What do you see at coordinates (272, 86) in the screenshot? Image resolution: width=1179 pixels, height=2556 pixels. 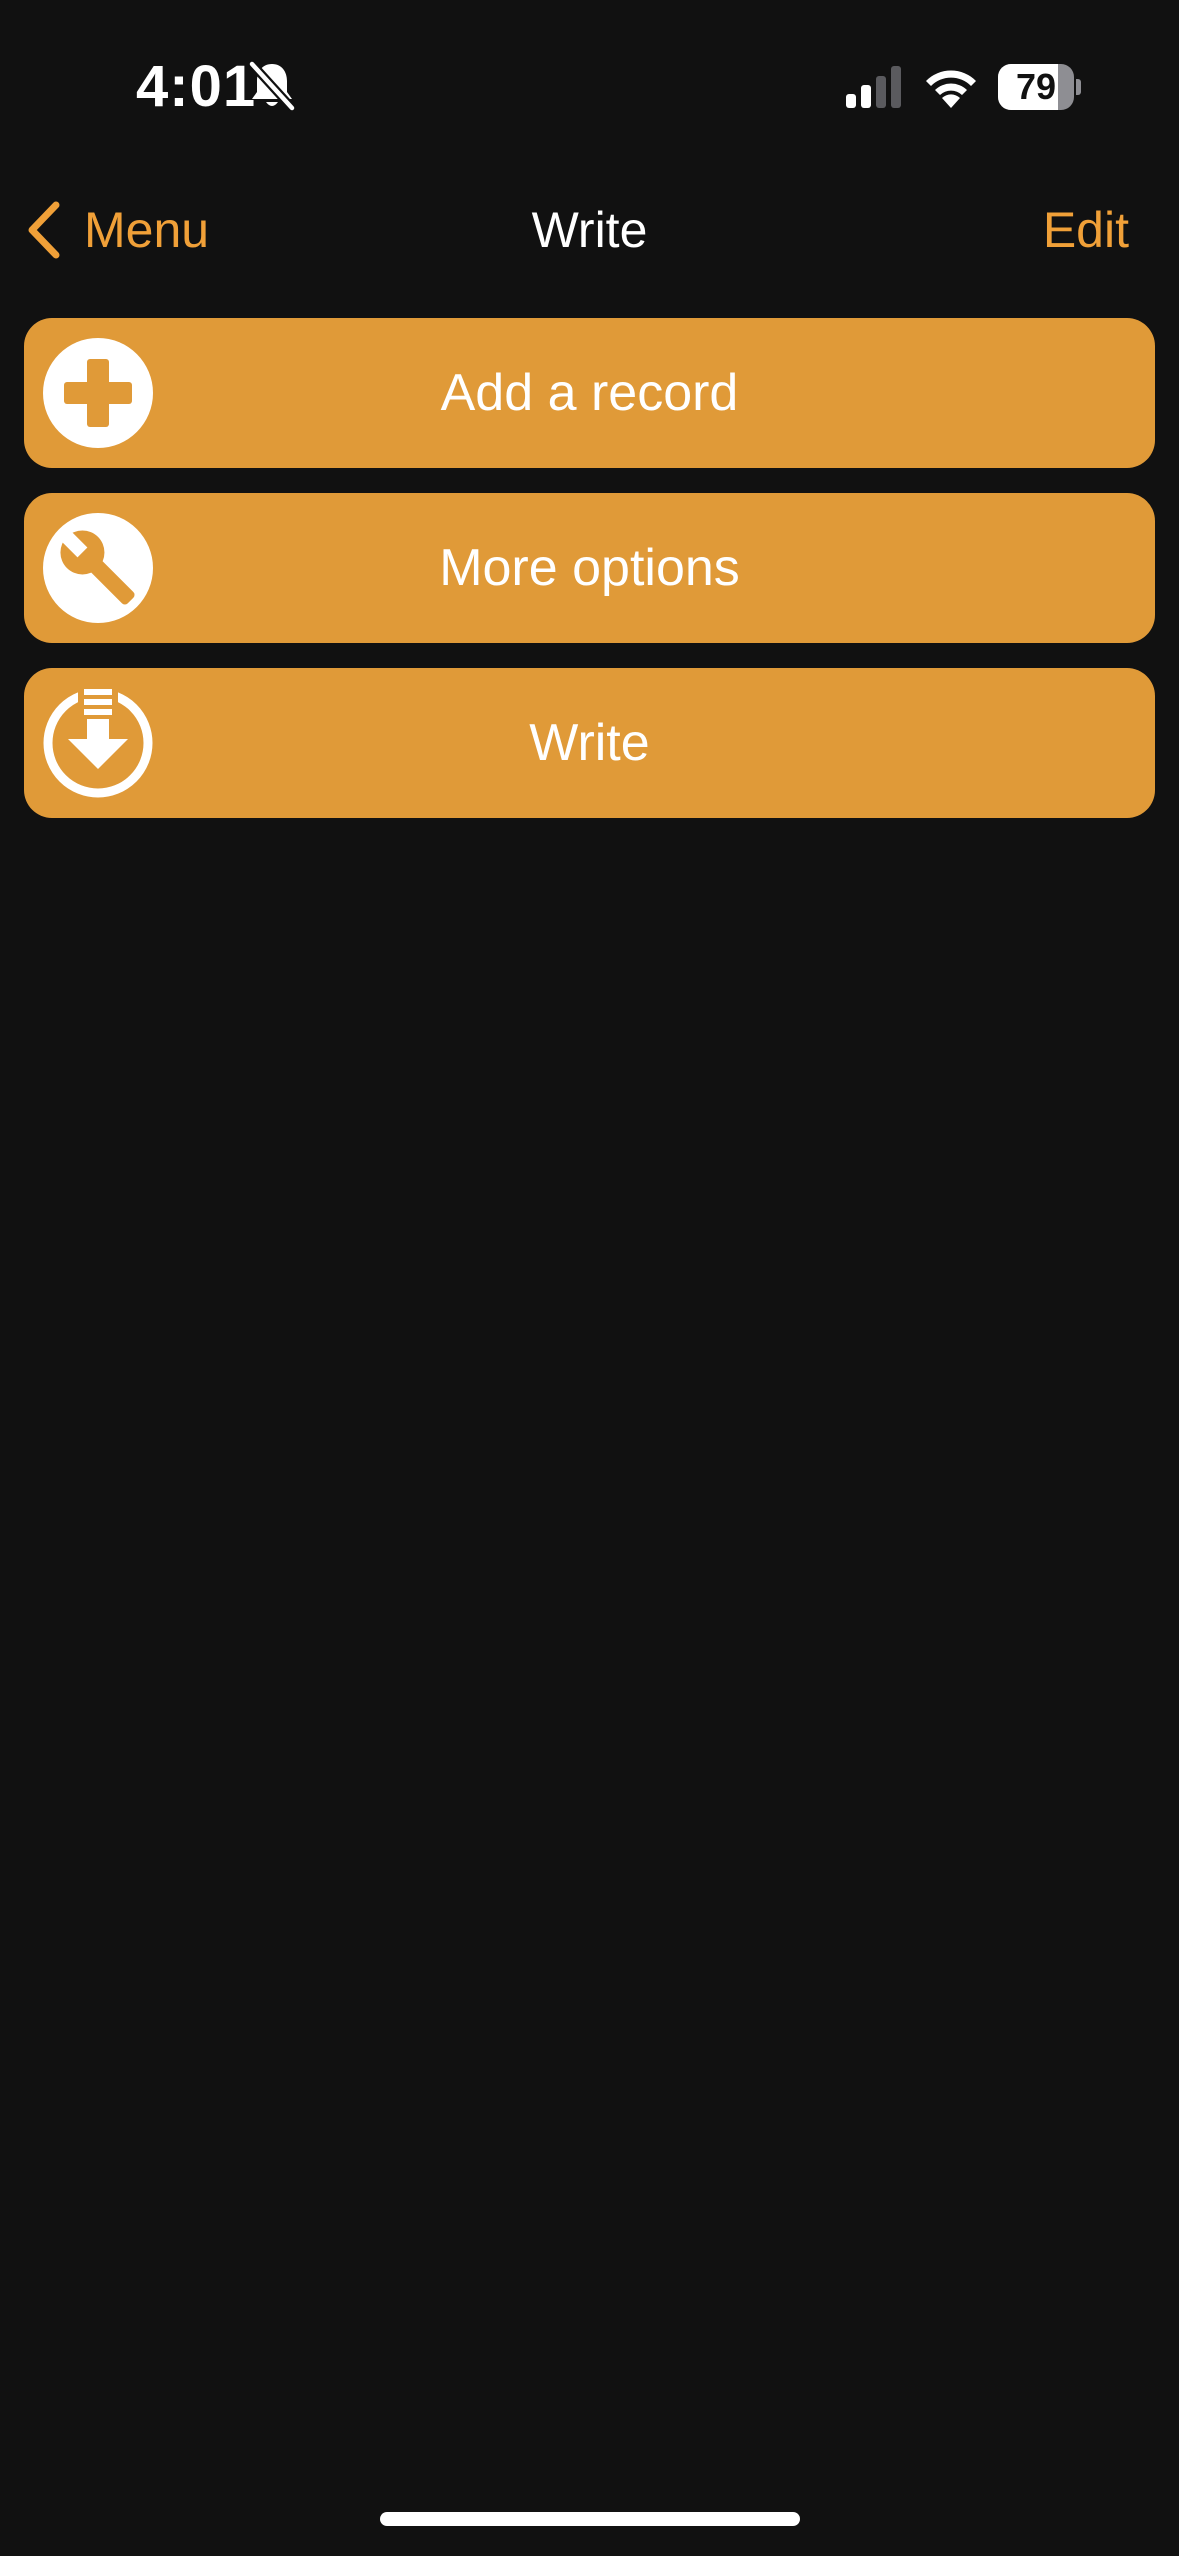 I see `bell-slash-icon` at bounding box center [272, 86].